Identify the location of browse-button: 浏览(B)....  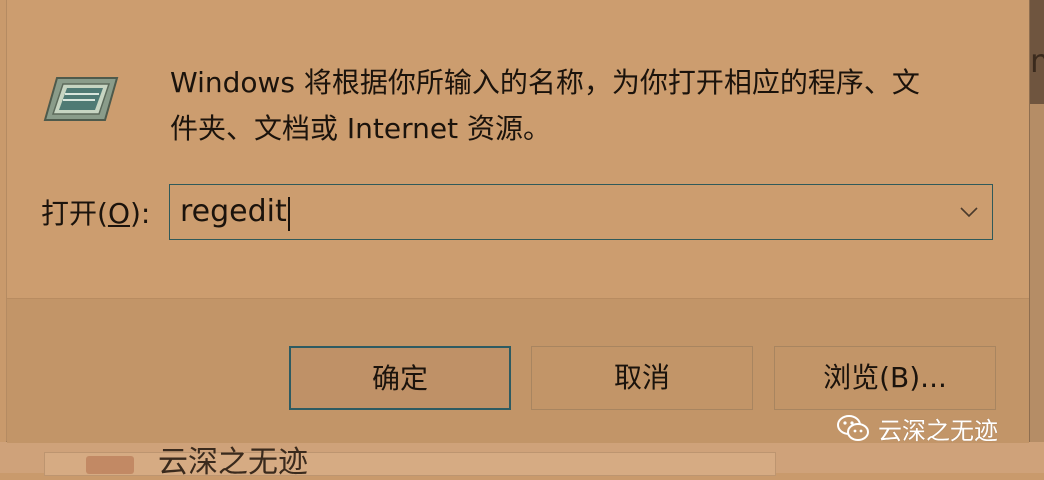
(885, 378).